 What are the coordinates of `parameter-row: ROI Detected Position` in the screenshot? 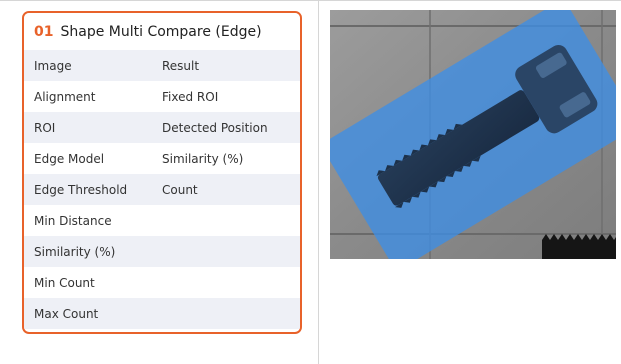 It's located at (162, 127).